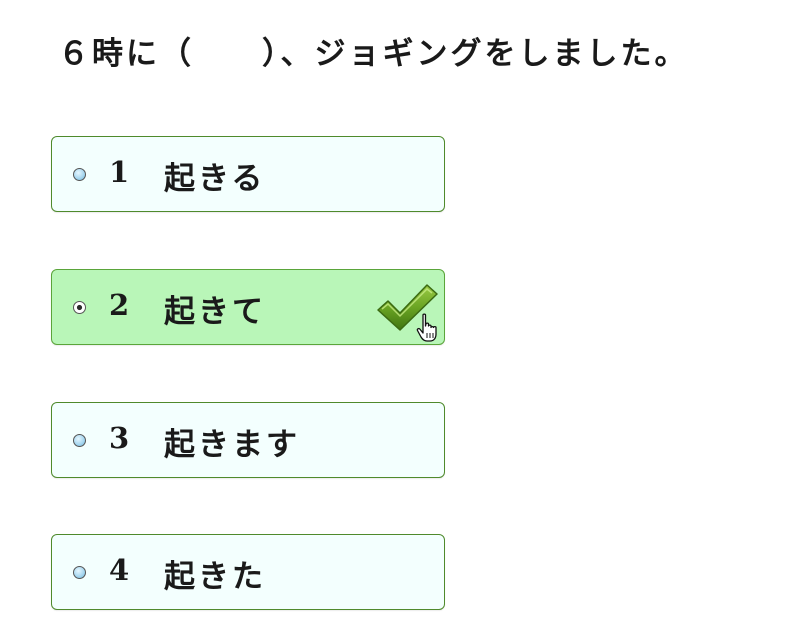 The image size is (805, 638). I want to click on option-3: 3 起きます, so click(248, 440).